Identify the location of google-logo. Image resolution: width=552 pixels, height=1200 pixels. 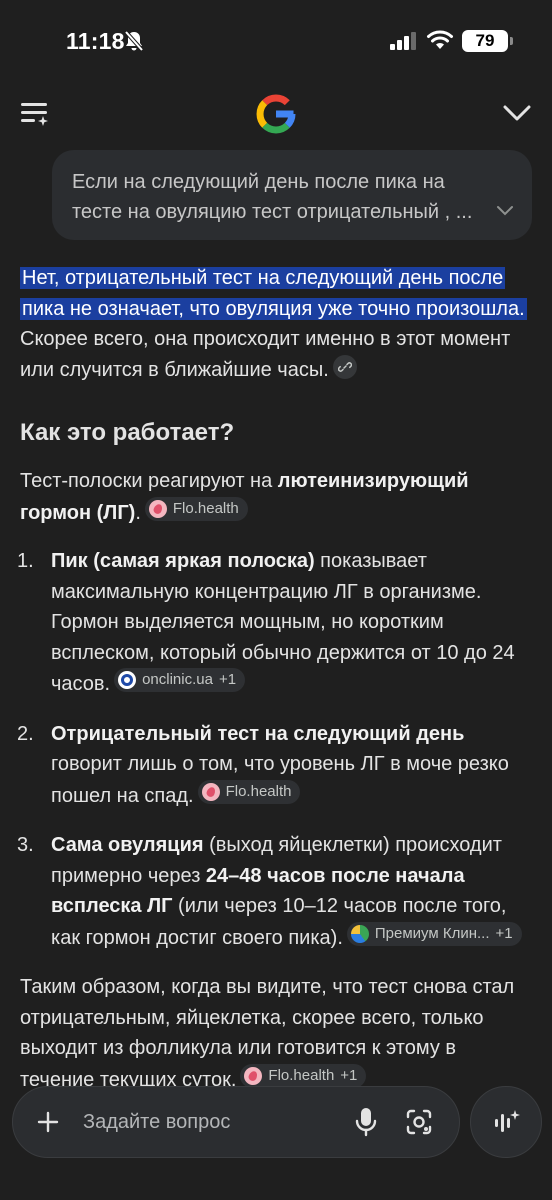
(276, 114).